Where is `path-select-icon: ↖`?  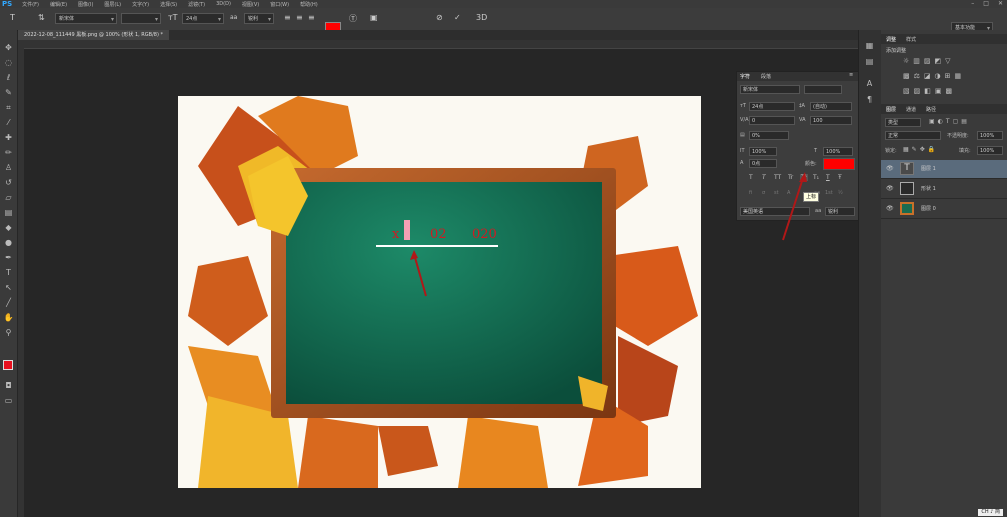
path-select-icon: ↖ is located at coordinates (8, 287).